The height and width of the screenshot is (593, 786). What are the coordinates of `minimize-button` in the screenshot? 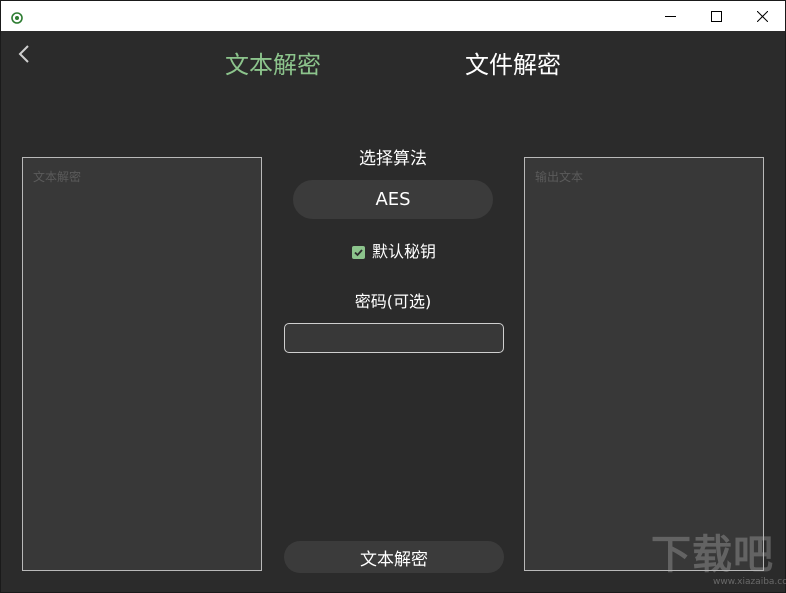 It's located at (670, 16).